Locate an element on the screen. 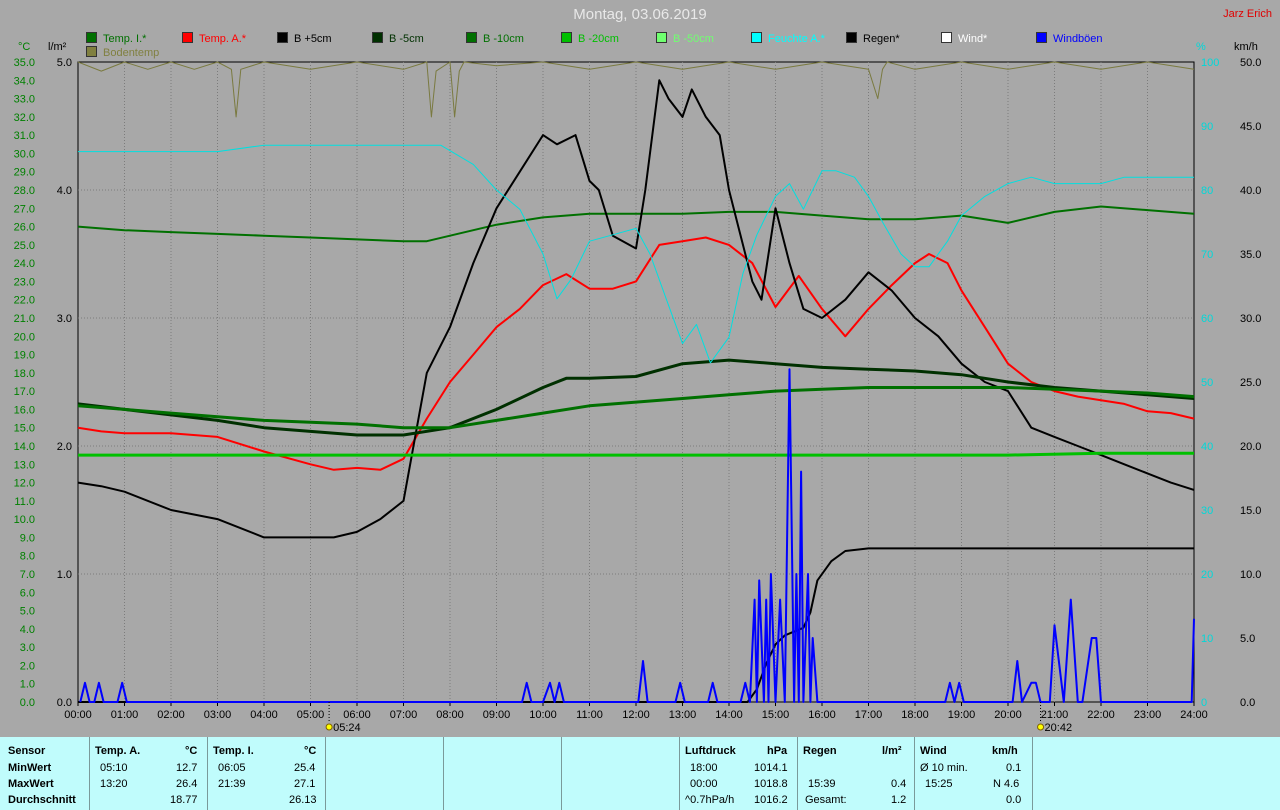 The width and height of the screenshot is (1280, 810). temp-tick-label: 19.0 is located at coordinates (24, 356).